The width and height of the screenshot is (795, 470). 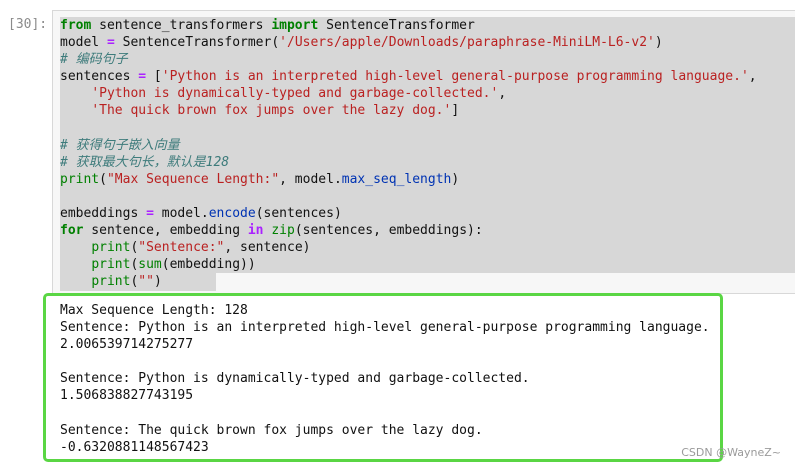 I want to click on code-token: # 获得句子嵌入向量, so click(x=120, y=145).